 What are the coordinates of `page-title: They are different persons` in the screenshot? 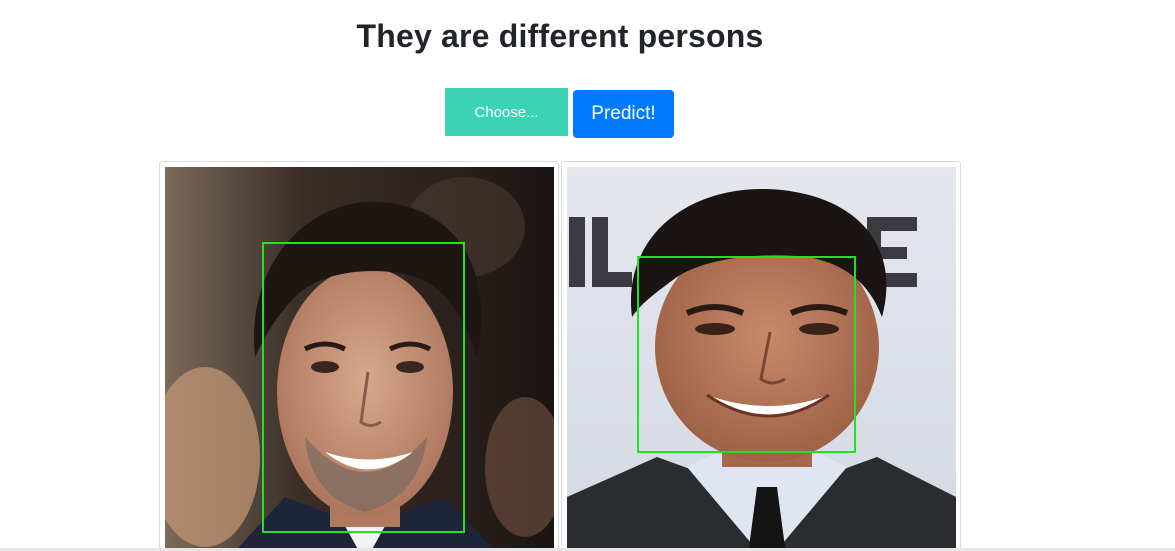 It's located at (560, 36).